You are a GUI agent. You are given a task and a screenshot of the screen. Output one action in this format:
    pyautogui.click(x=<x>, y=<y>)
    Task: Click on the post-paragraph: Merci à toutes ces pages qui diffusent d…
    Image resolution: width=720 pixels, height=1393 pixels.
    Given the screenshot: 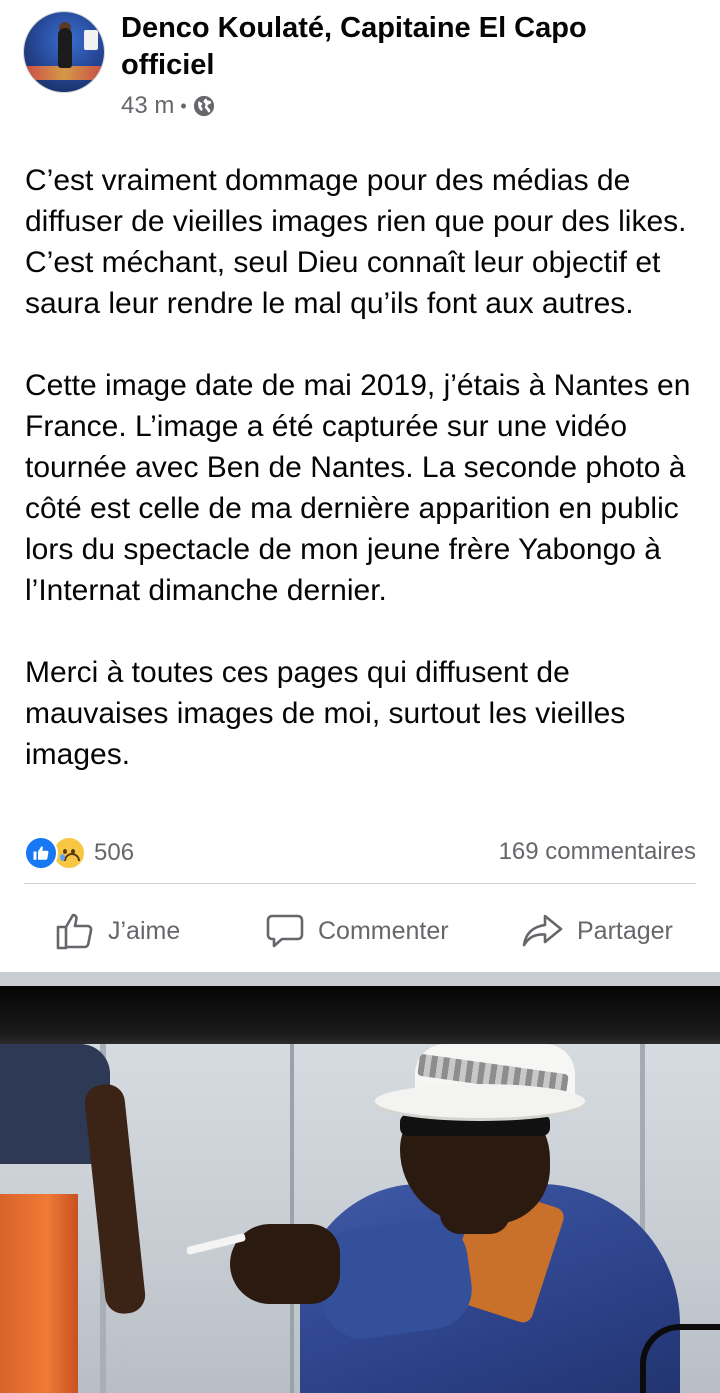 What is the action you would take?
    pyautogui.click(x=325, y=713)
    